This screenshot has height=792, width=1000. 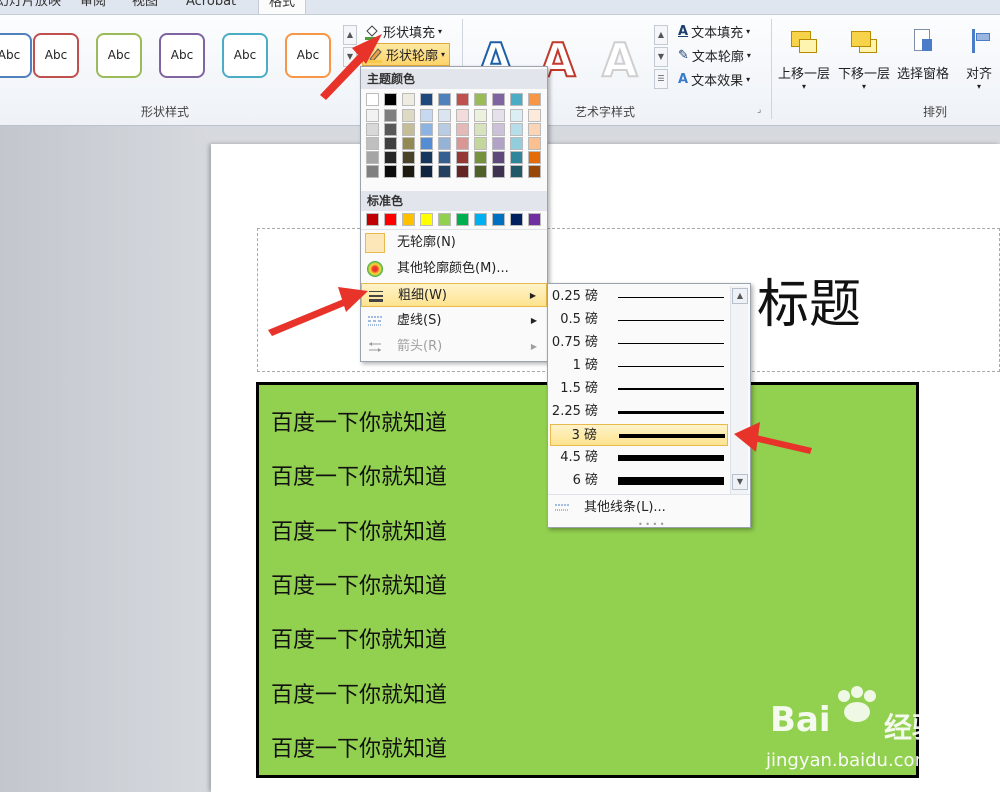 What do you see at coordinates (639, 389) in the screenshot?
I see `weight-option: 1.5 磅` at bounding box center [639, 389].